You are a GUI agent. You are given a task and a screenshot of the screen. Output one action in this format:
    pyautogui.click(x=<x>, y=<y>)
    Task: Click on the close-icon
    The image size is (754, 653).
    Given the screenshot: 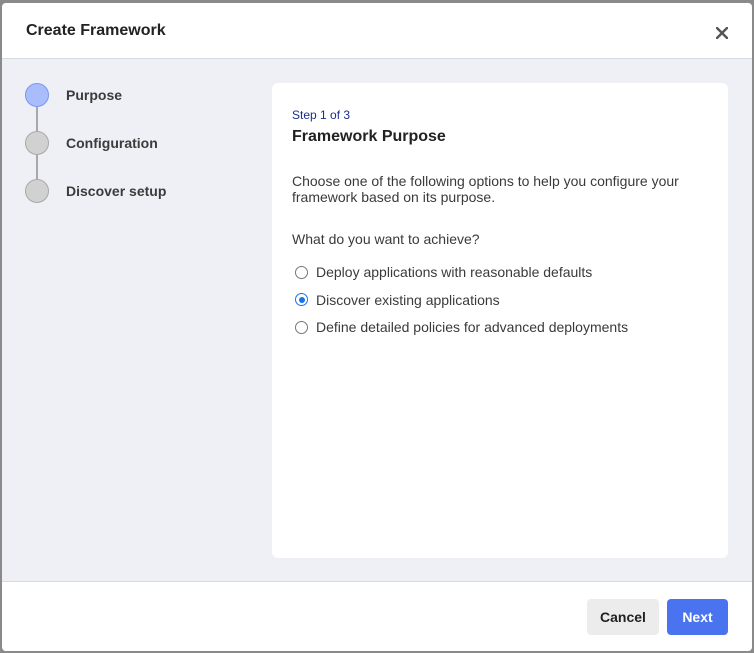 What is the action you would take?
    pyautogui.click(x=722, y=33)
    